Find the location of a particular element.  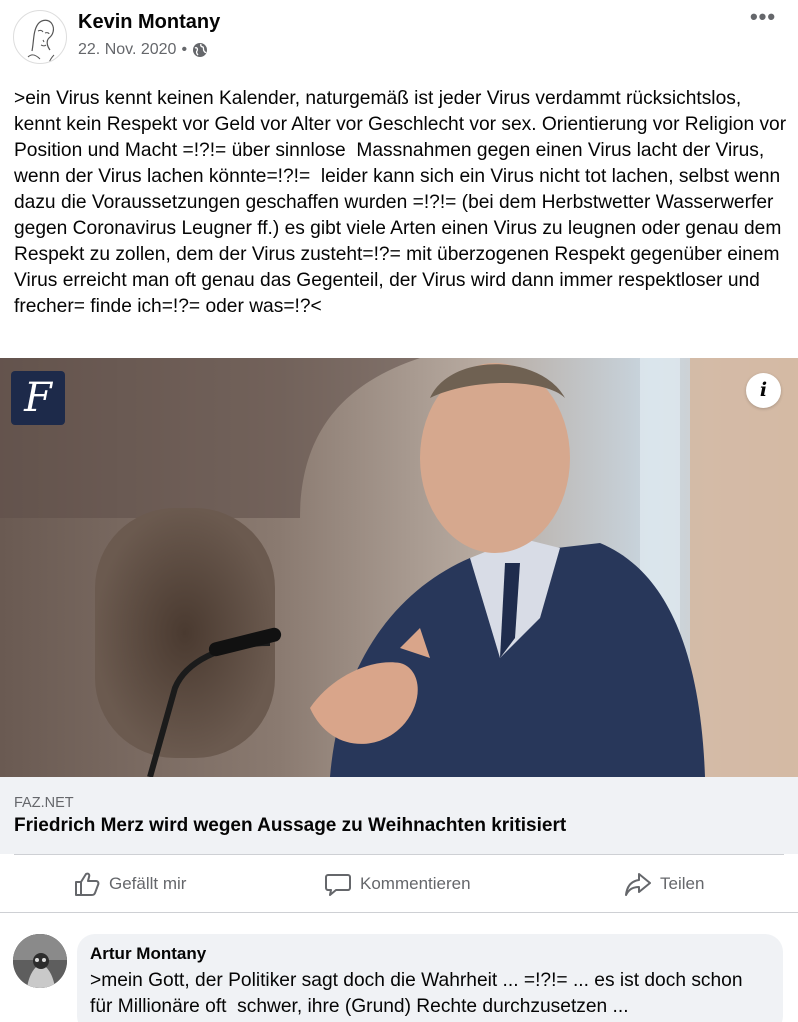

comment-label: Kommentieren is located at coordinates (415, 883).